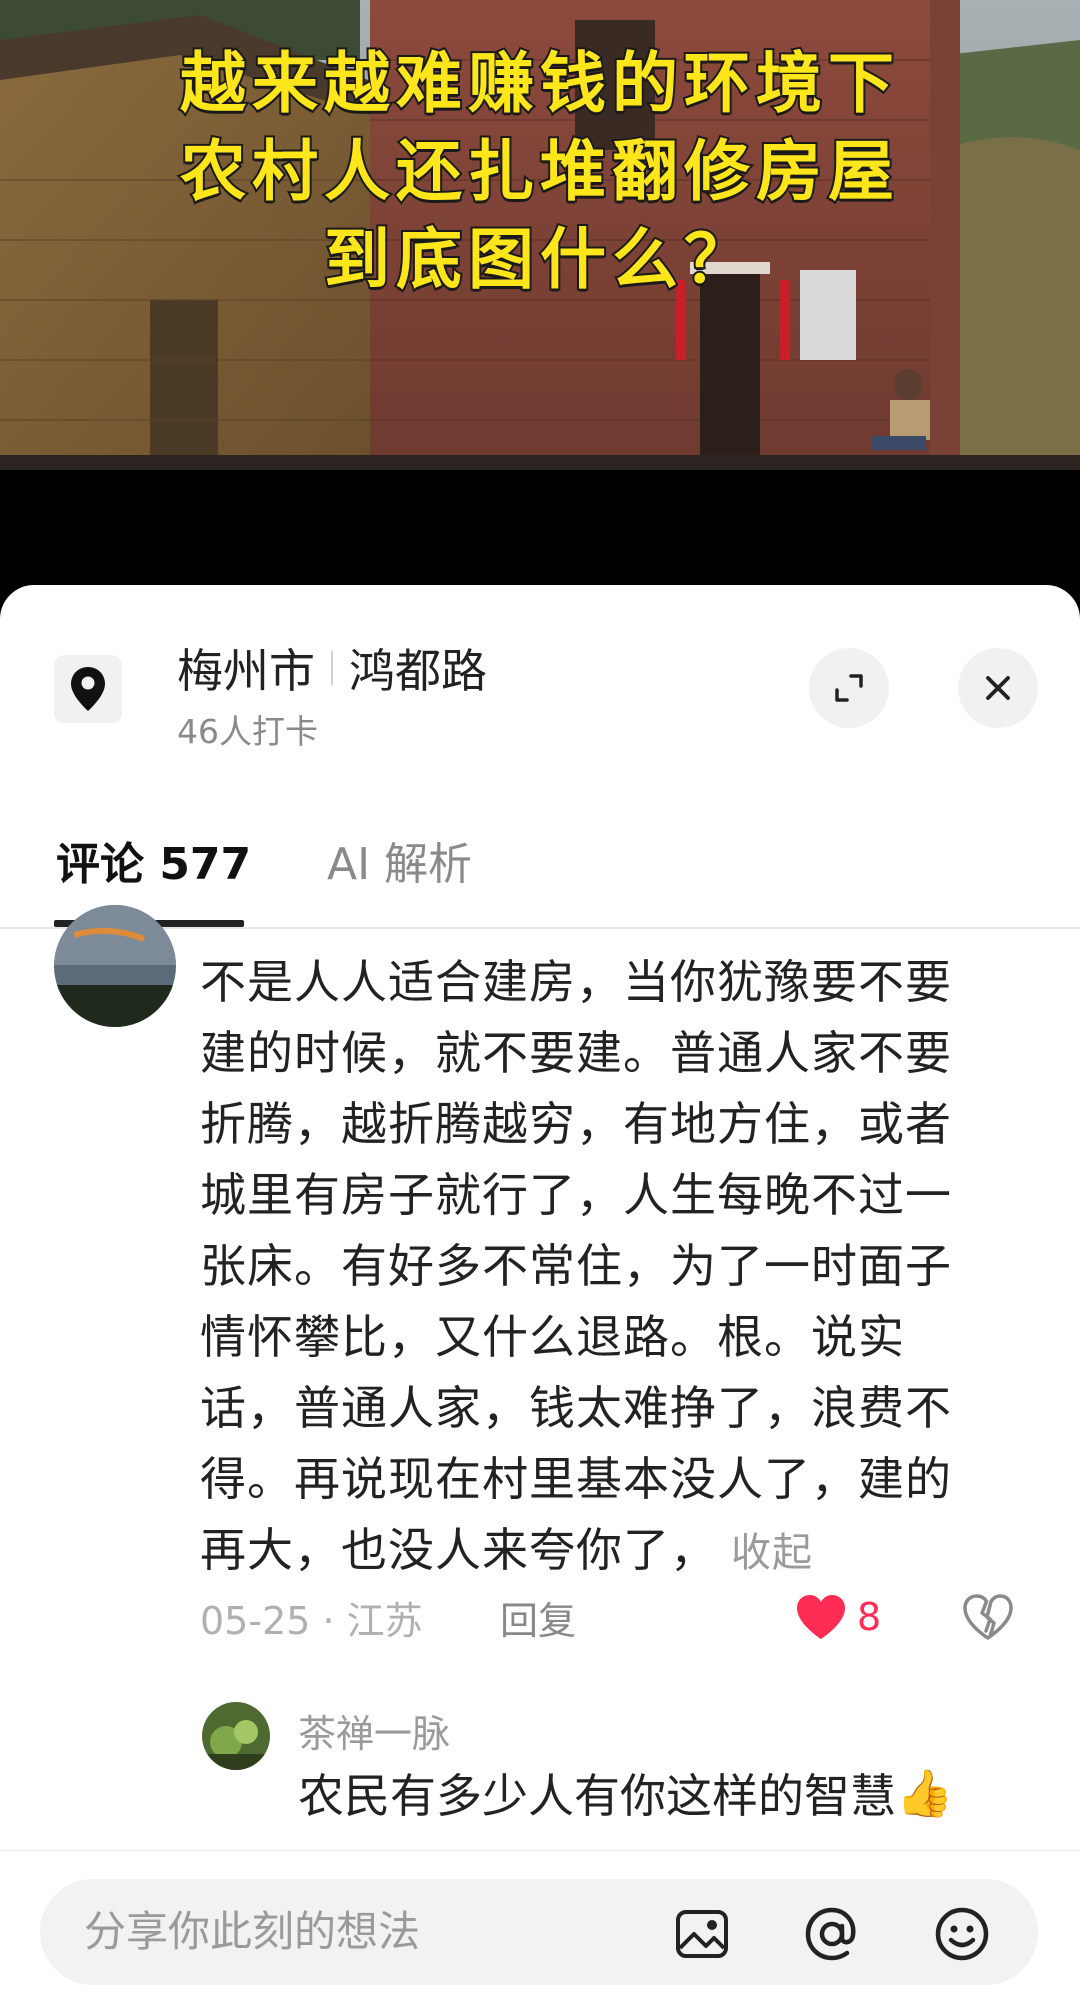 The height and width of the screenshot is (2010, 1080). I want to click on at-icon, so click(832, 1934).